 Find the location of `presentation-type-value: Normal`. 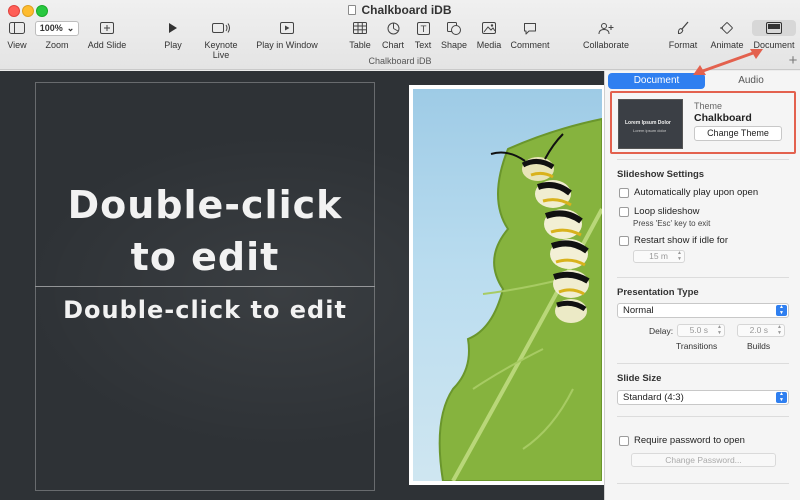

presentation-type-value: Normal is located at coordinates (638, 310).